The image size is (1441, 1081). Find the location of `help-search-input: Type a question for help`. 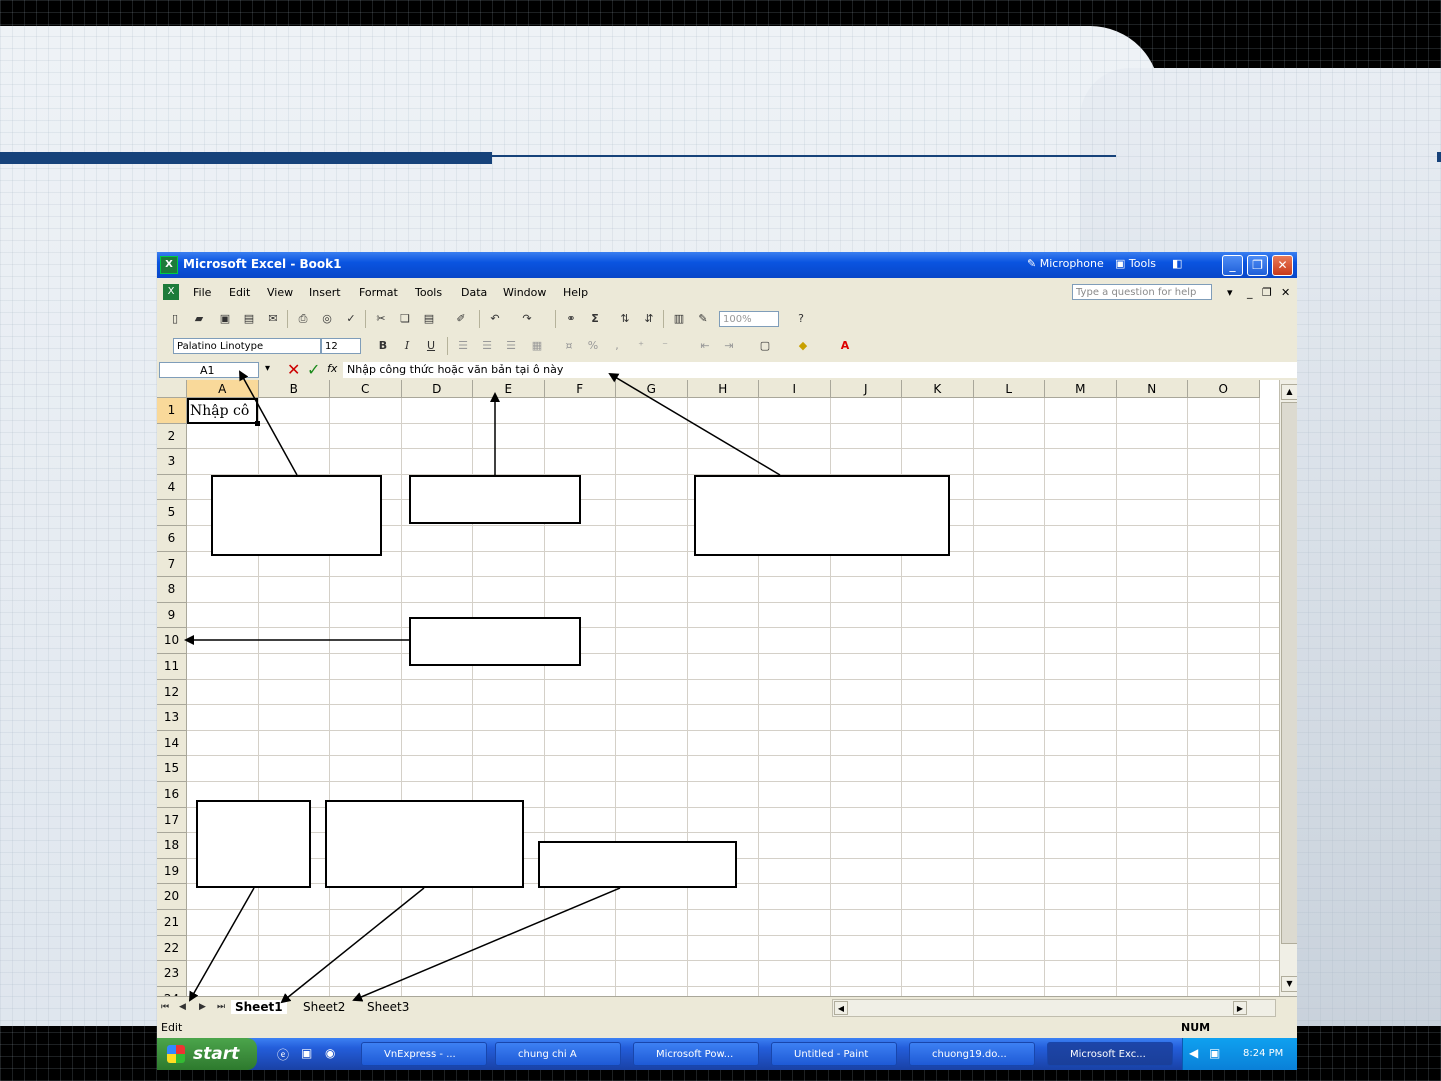

help-search-input: Type a question for help is located at coordinates (1142, 292).